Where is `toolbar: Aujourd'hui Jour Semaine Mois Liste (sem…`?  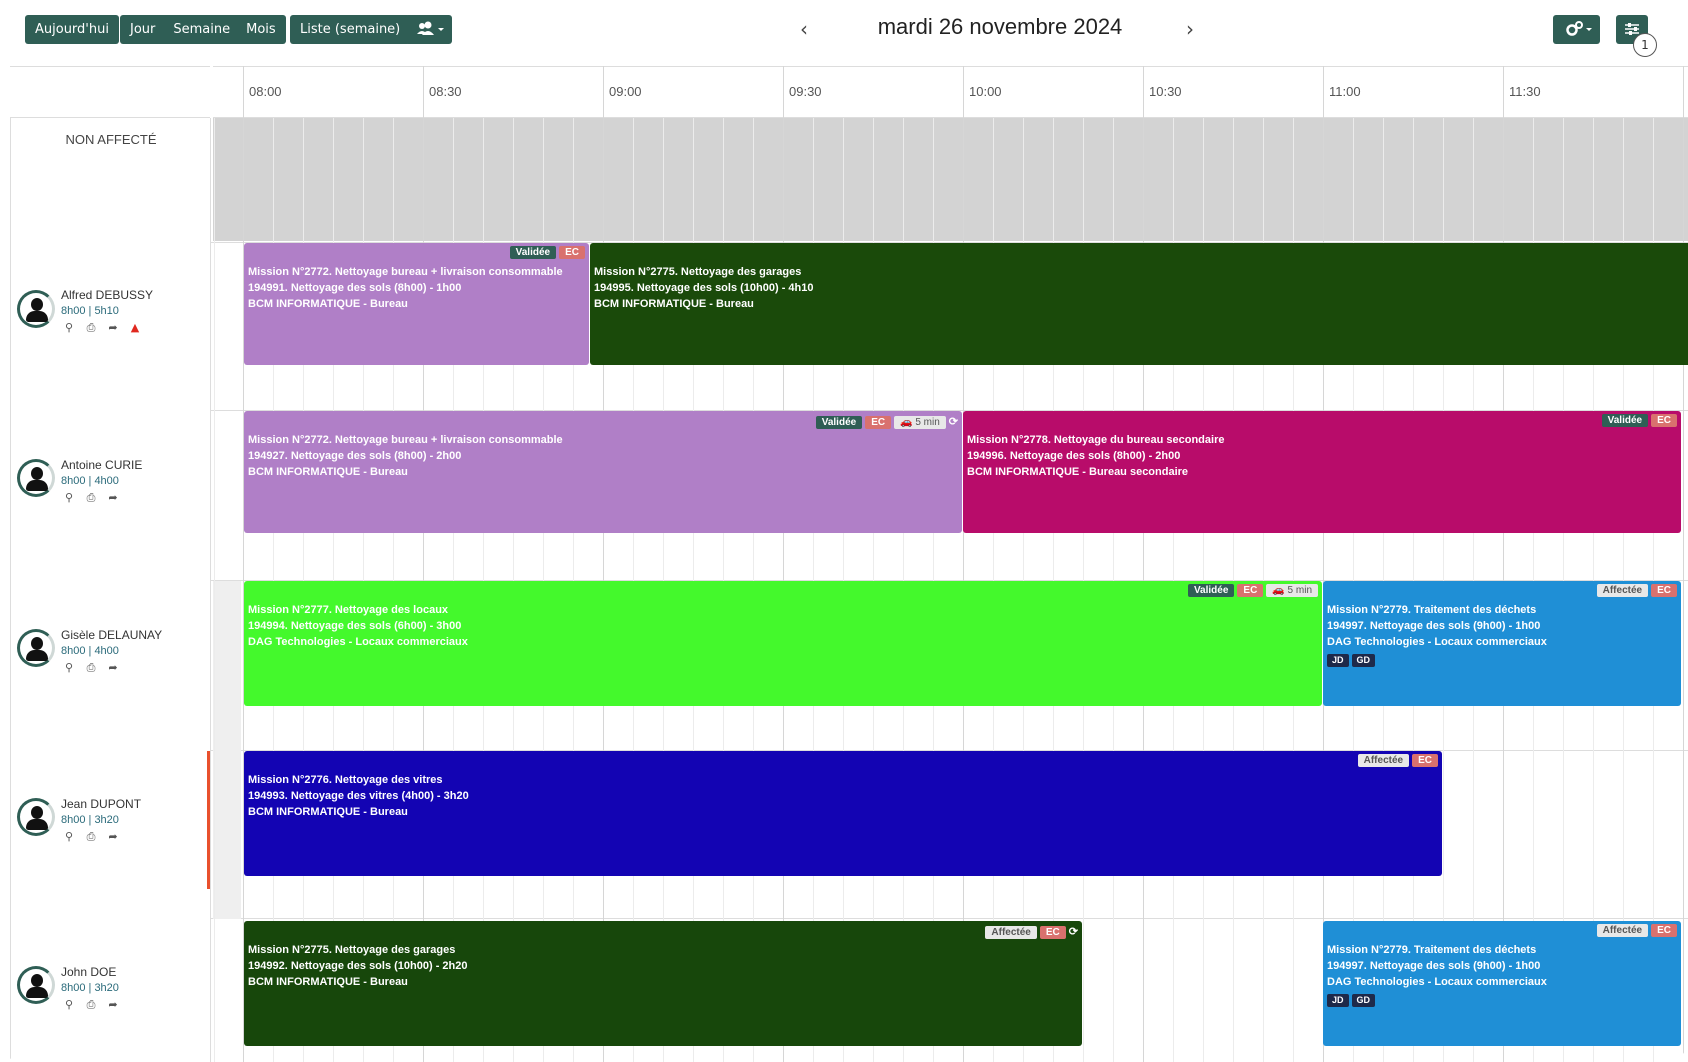 toolbar: Aujourd'hui Jour Semaine Mois Liste (sem… is located at coordinates (844, 33).